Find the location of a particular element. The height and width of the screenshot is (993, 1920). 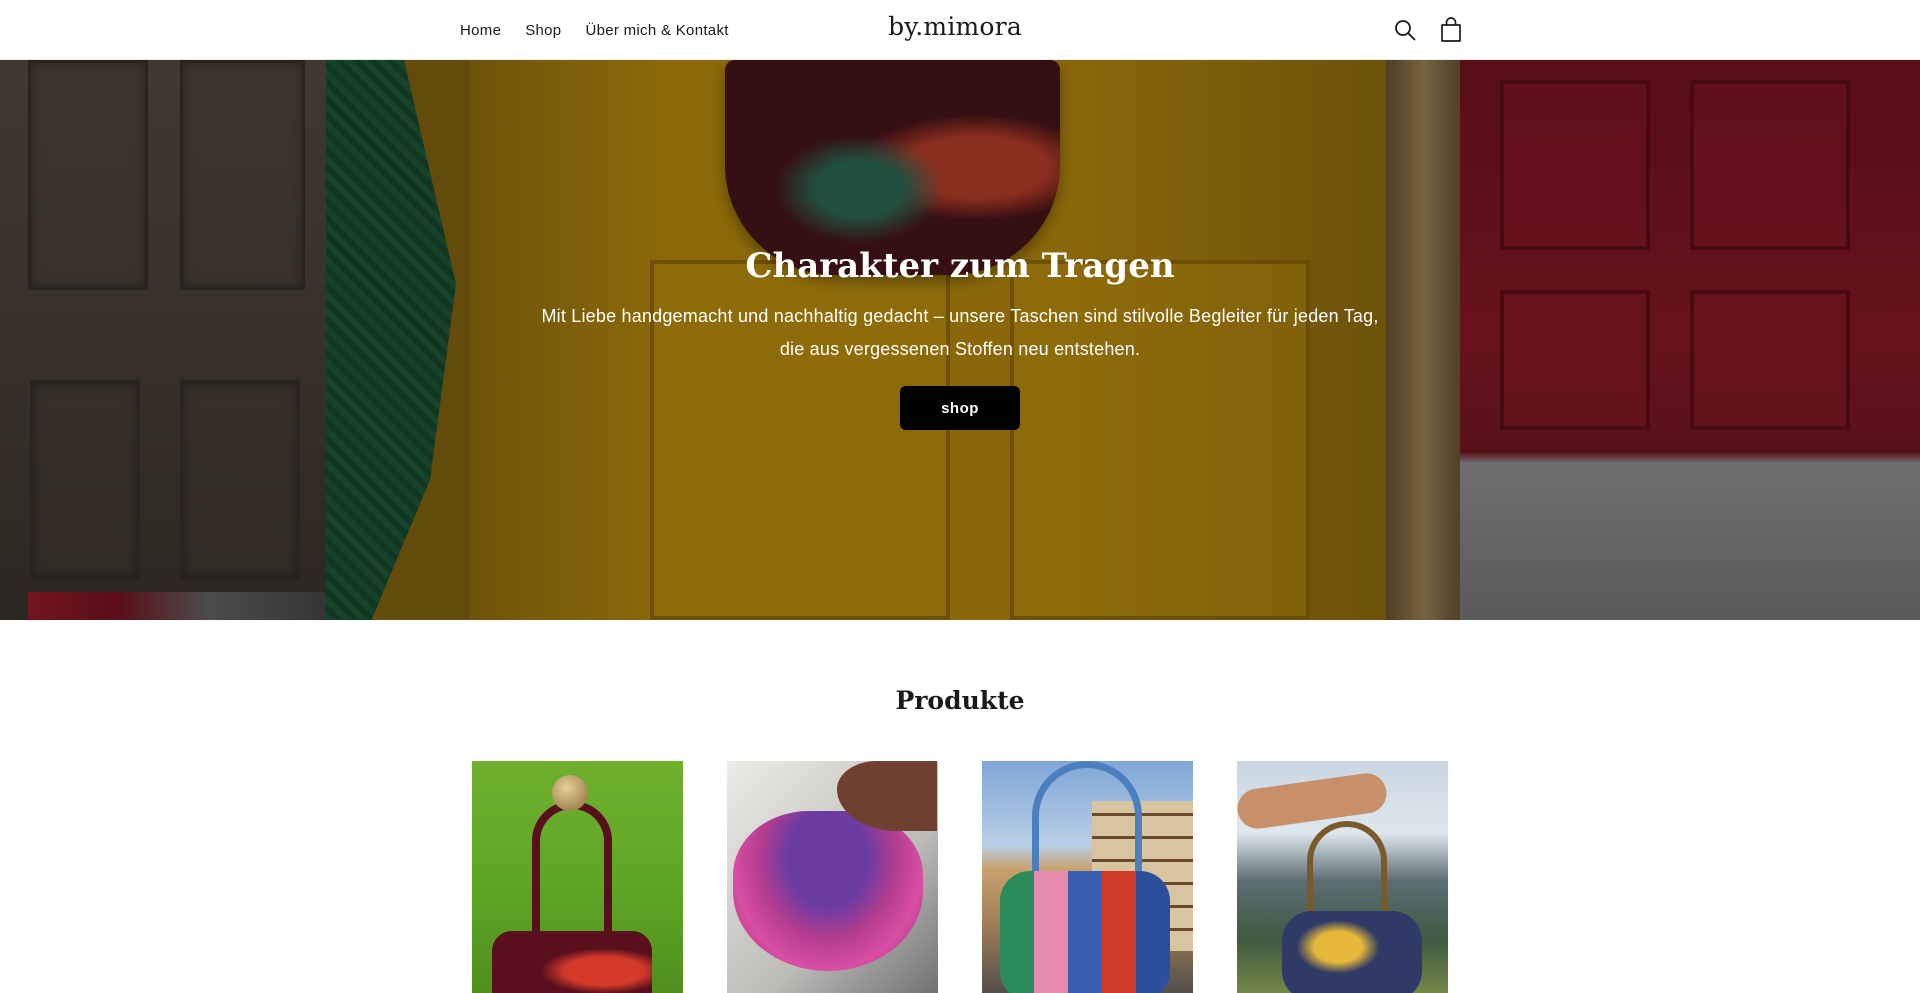

site-logo: by.mimora is located at coordinates (955, 26).